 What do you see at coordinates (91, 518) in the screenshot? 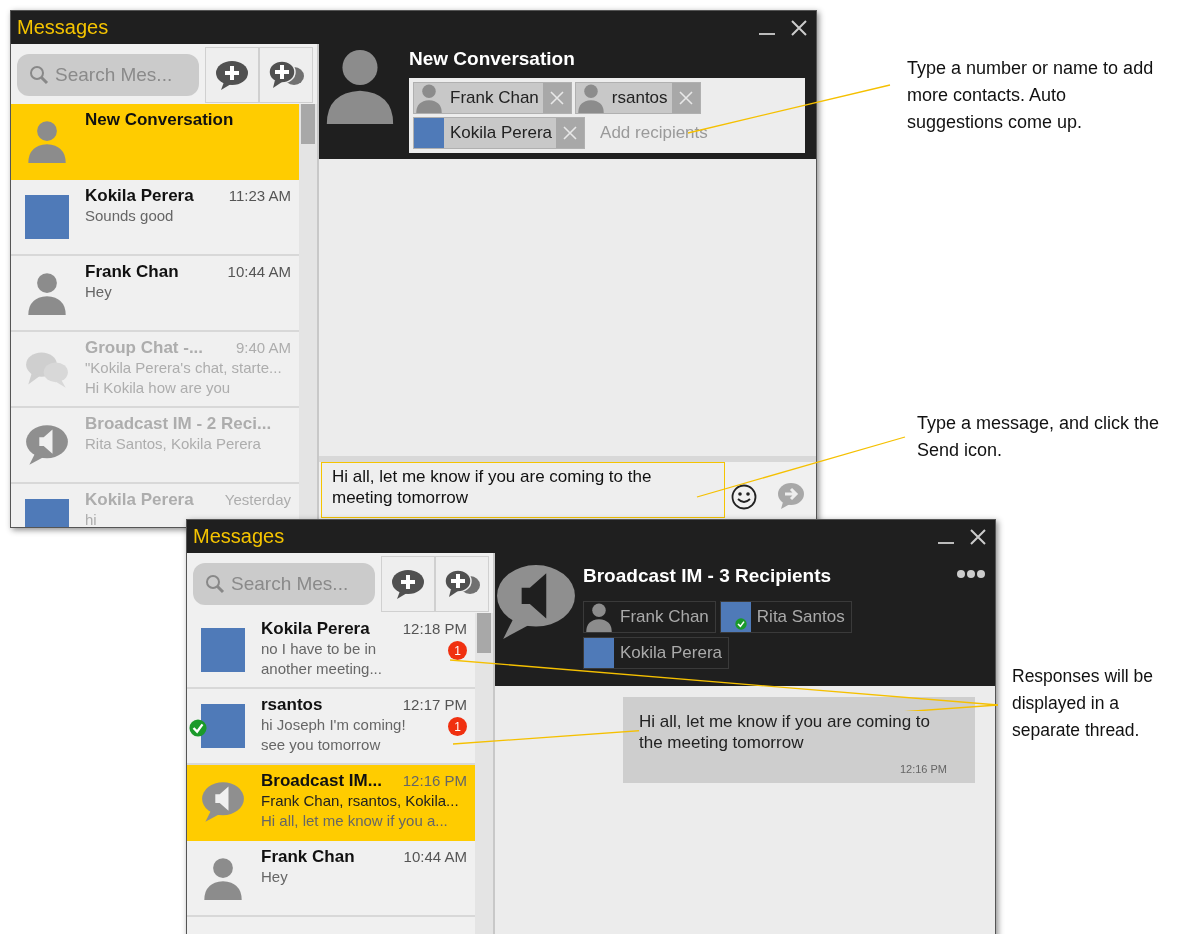
I see `message-preview: hi` at bounding box center [91, 518].